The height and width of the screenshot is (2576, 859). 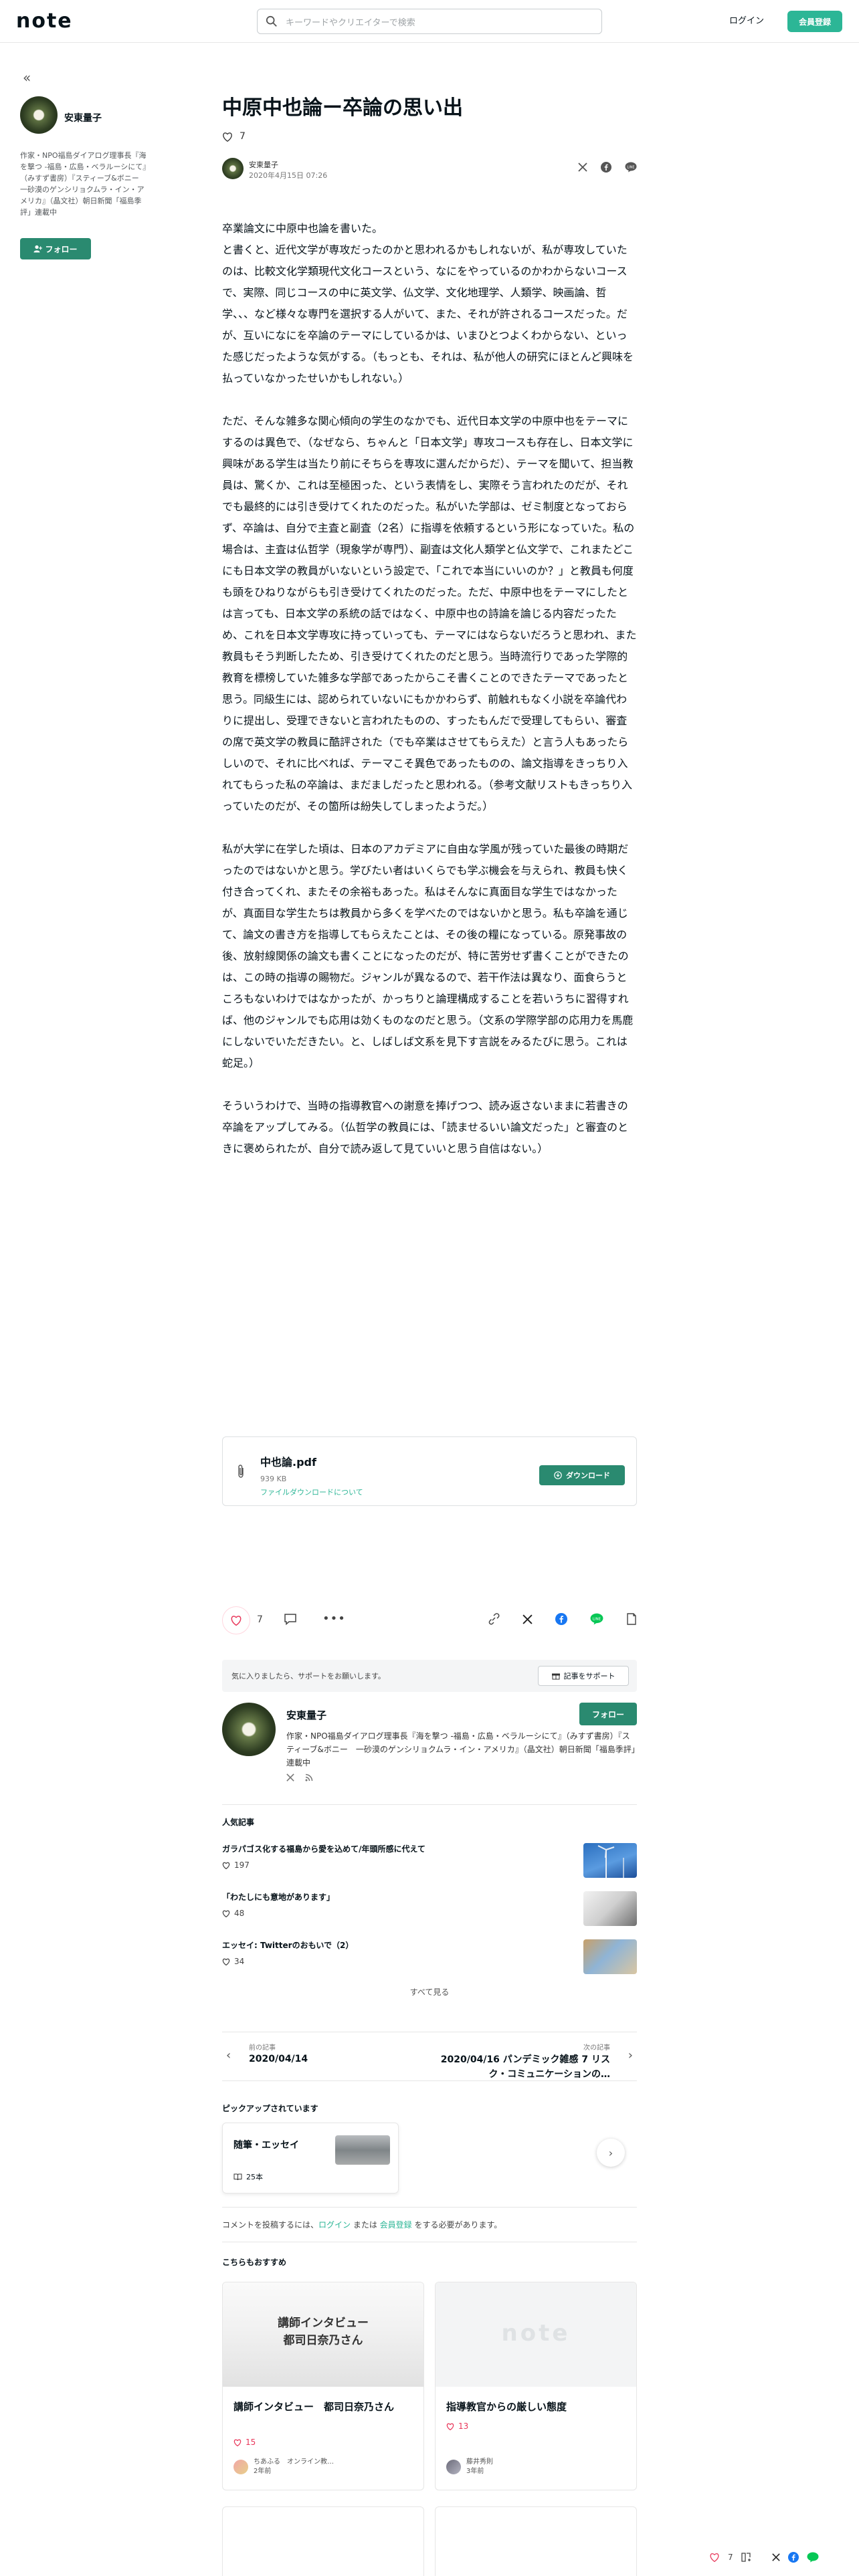 What do you see at coordinates (334, 1619) in the screenshot?
I see `more-icon: •••` at bounding box center [334, 1619].